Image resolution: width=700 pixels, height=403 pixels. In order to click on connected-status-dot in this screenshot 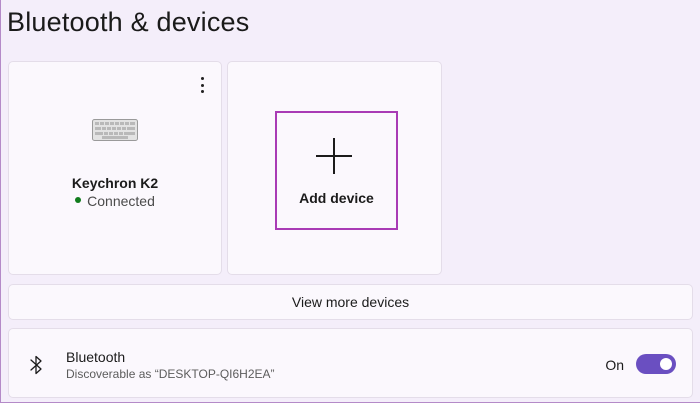, I will do `click(78, 200)`.